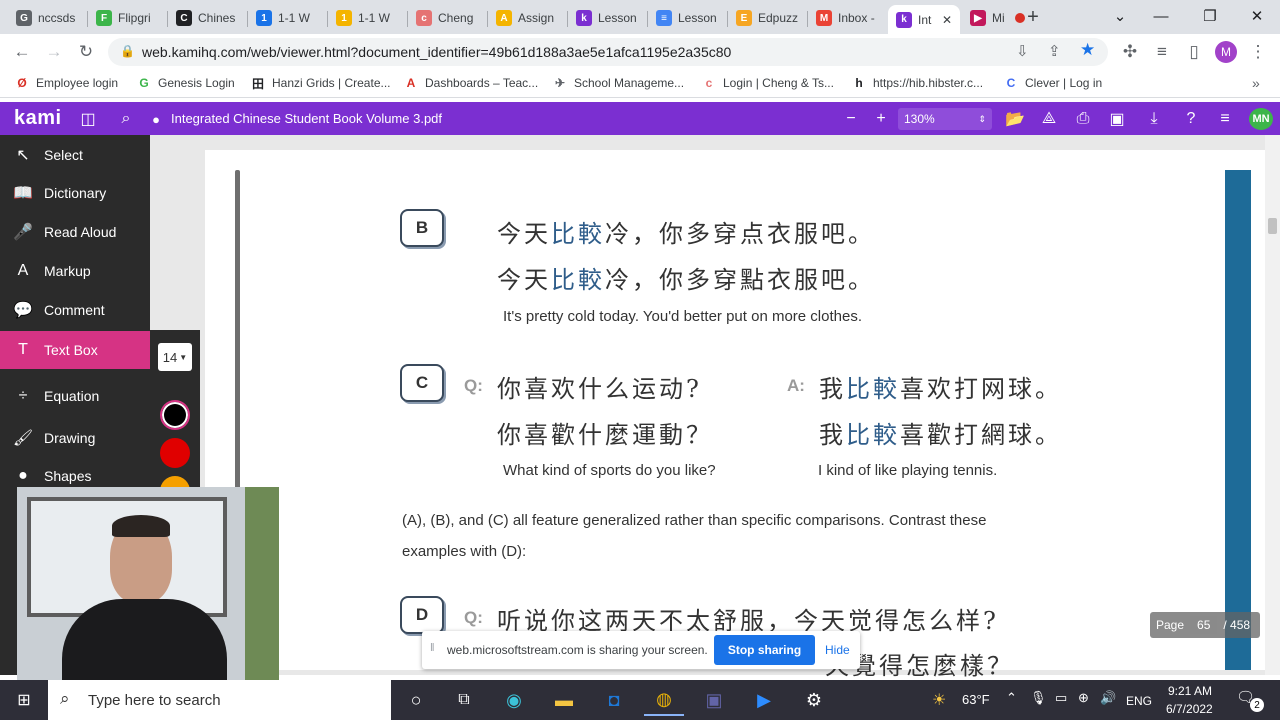  Describe the element at coordinates (1226, 52) in the screenshot. I see `profile-avatar: M` at that location.